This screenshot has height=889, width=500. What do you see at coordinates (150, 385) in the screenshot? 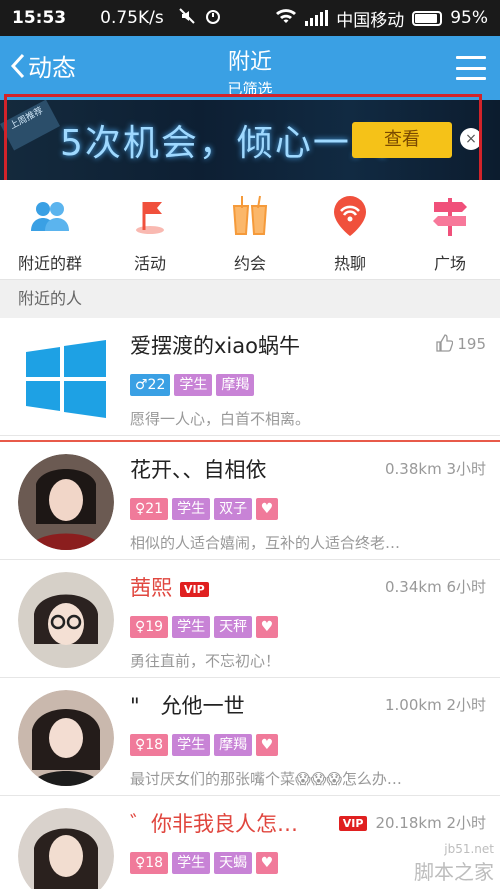
I see `gender-age-badge: ♂22` at bounding box center [150, 385].